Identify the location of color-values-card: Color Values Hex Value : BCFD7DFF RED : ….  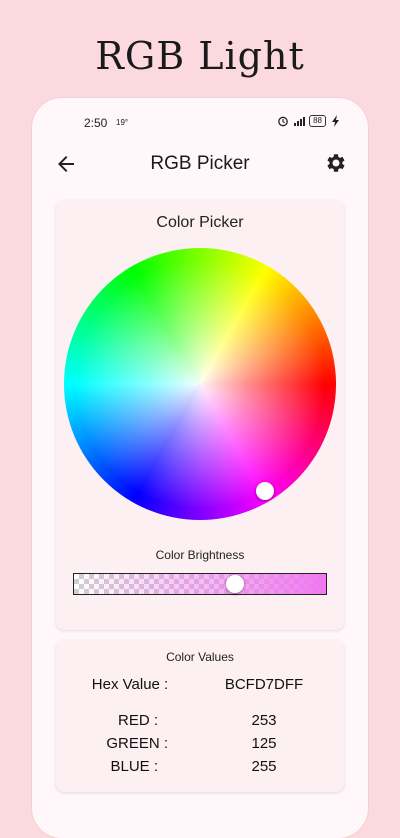
(200, 716).